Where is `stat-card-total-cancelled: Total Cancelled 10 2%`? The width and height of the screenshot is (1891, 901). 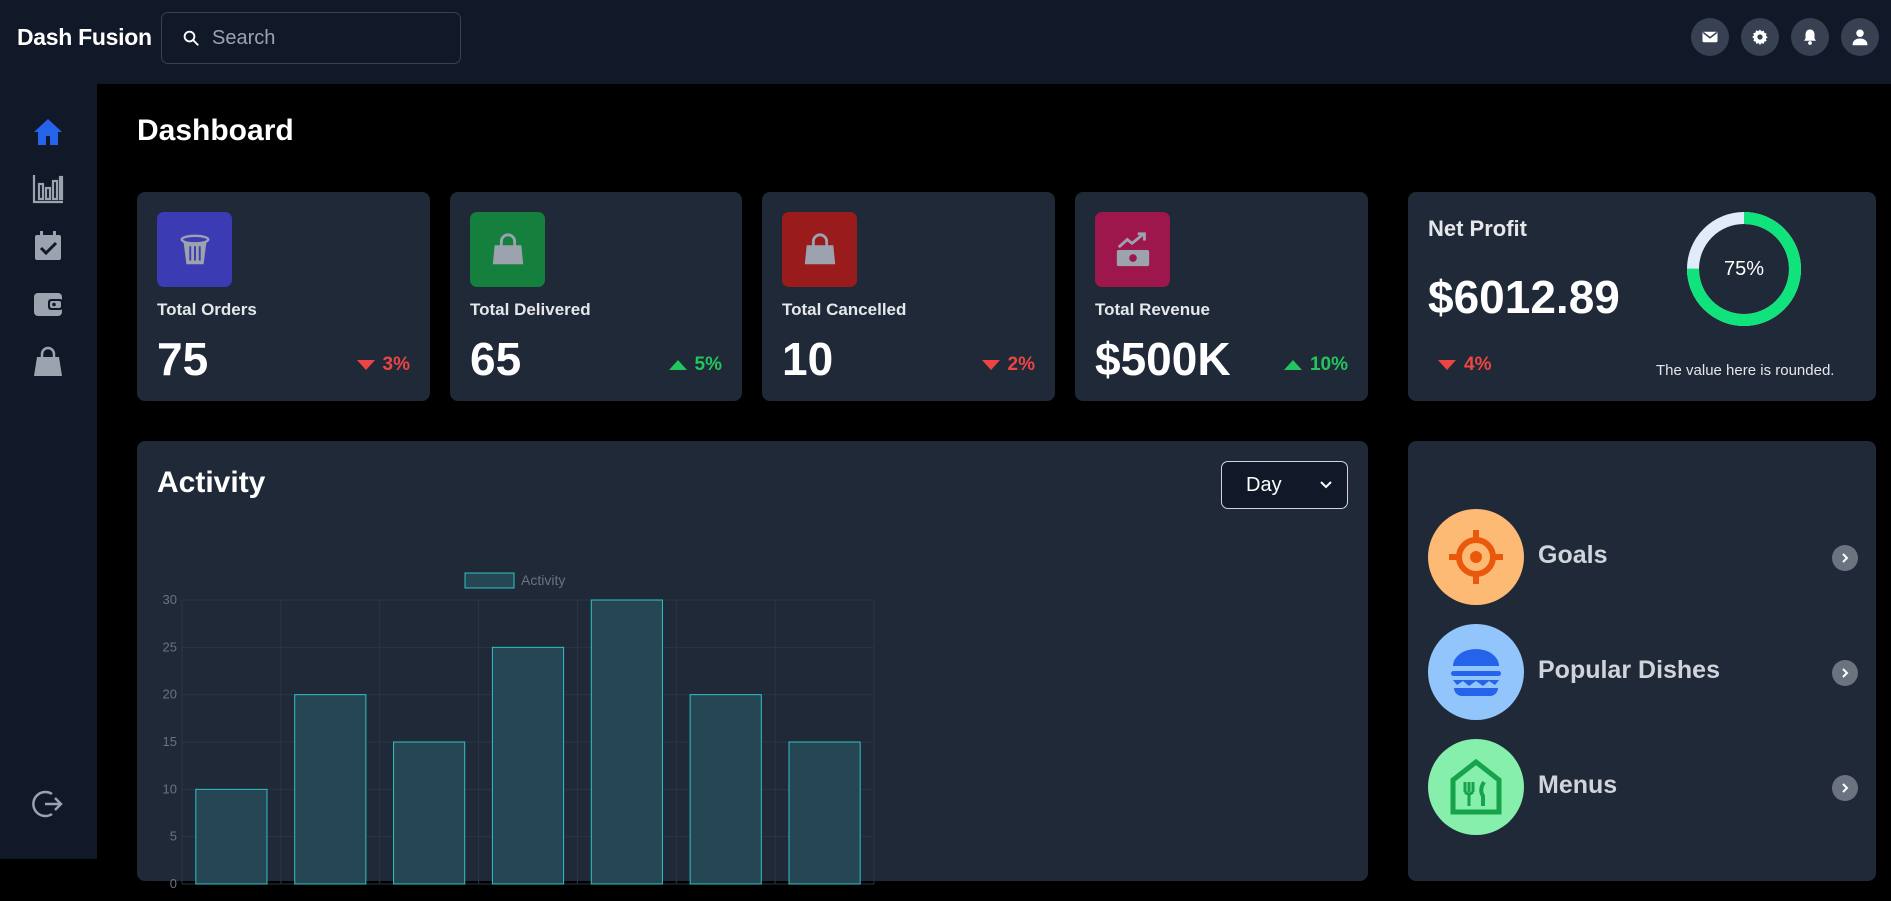
stat-card-total-cancelled: Total Cancelled 10 2% is located at coordinates (908, 296).